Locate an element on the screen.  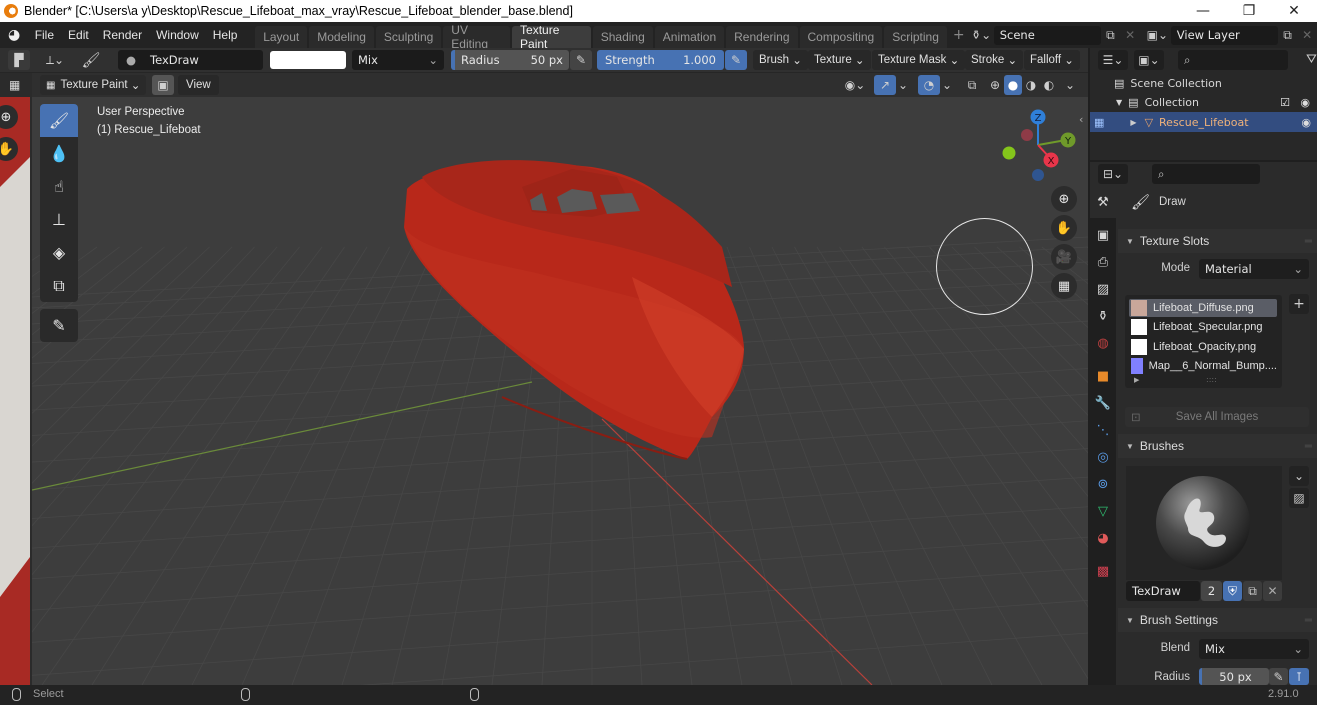
add-texture-slot-button: + is located at coordinates (1299, 304).